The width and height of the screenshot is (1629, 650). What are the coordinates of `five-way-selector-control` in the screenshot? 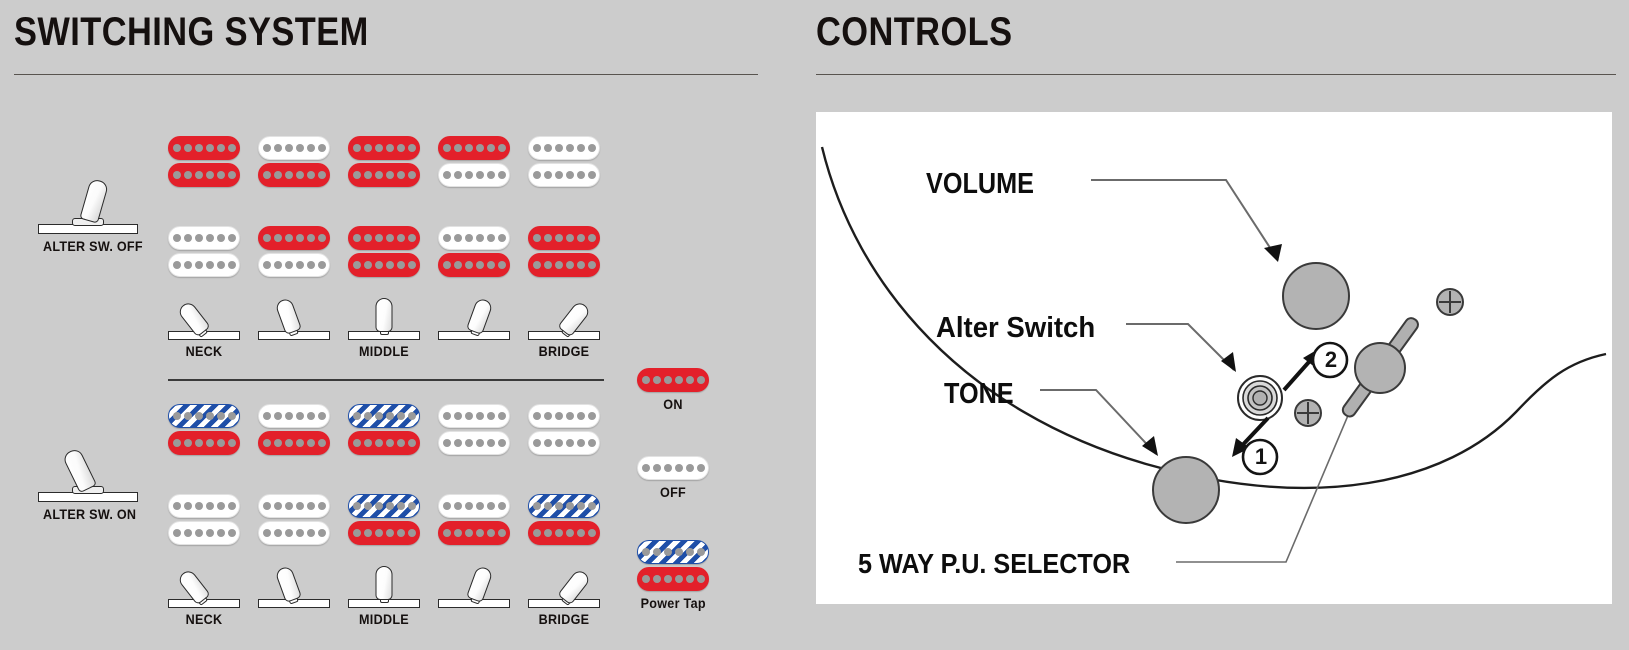 It's located at (1380, 367).